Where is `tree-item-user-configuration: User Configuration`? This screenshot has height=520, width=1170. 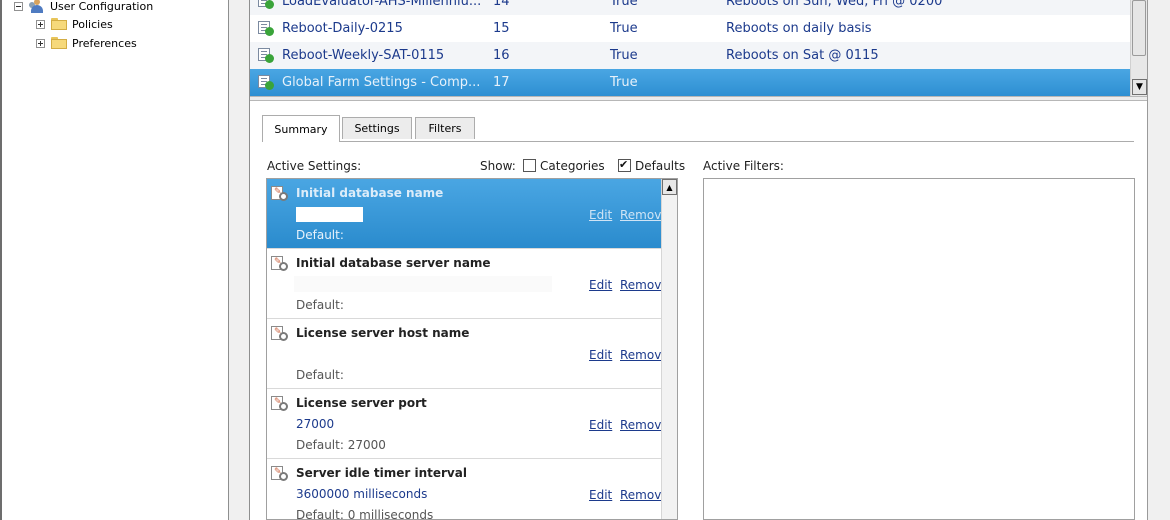 tree-item-user-configuration: User Configuration is located at coordinates (83, 7).